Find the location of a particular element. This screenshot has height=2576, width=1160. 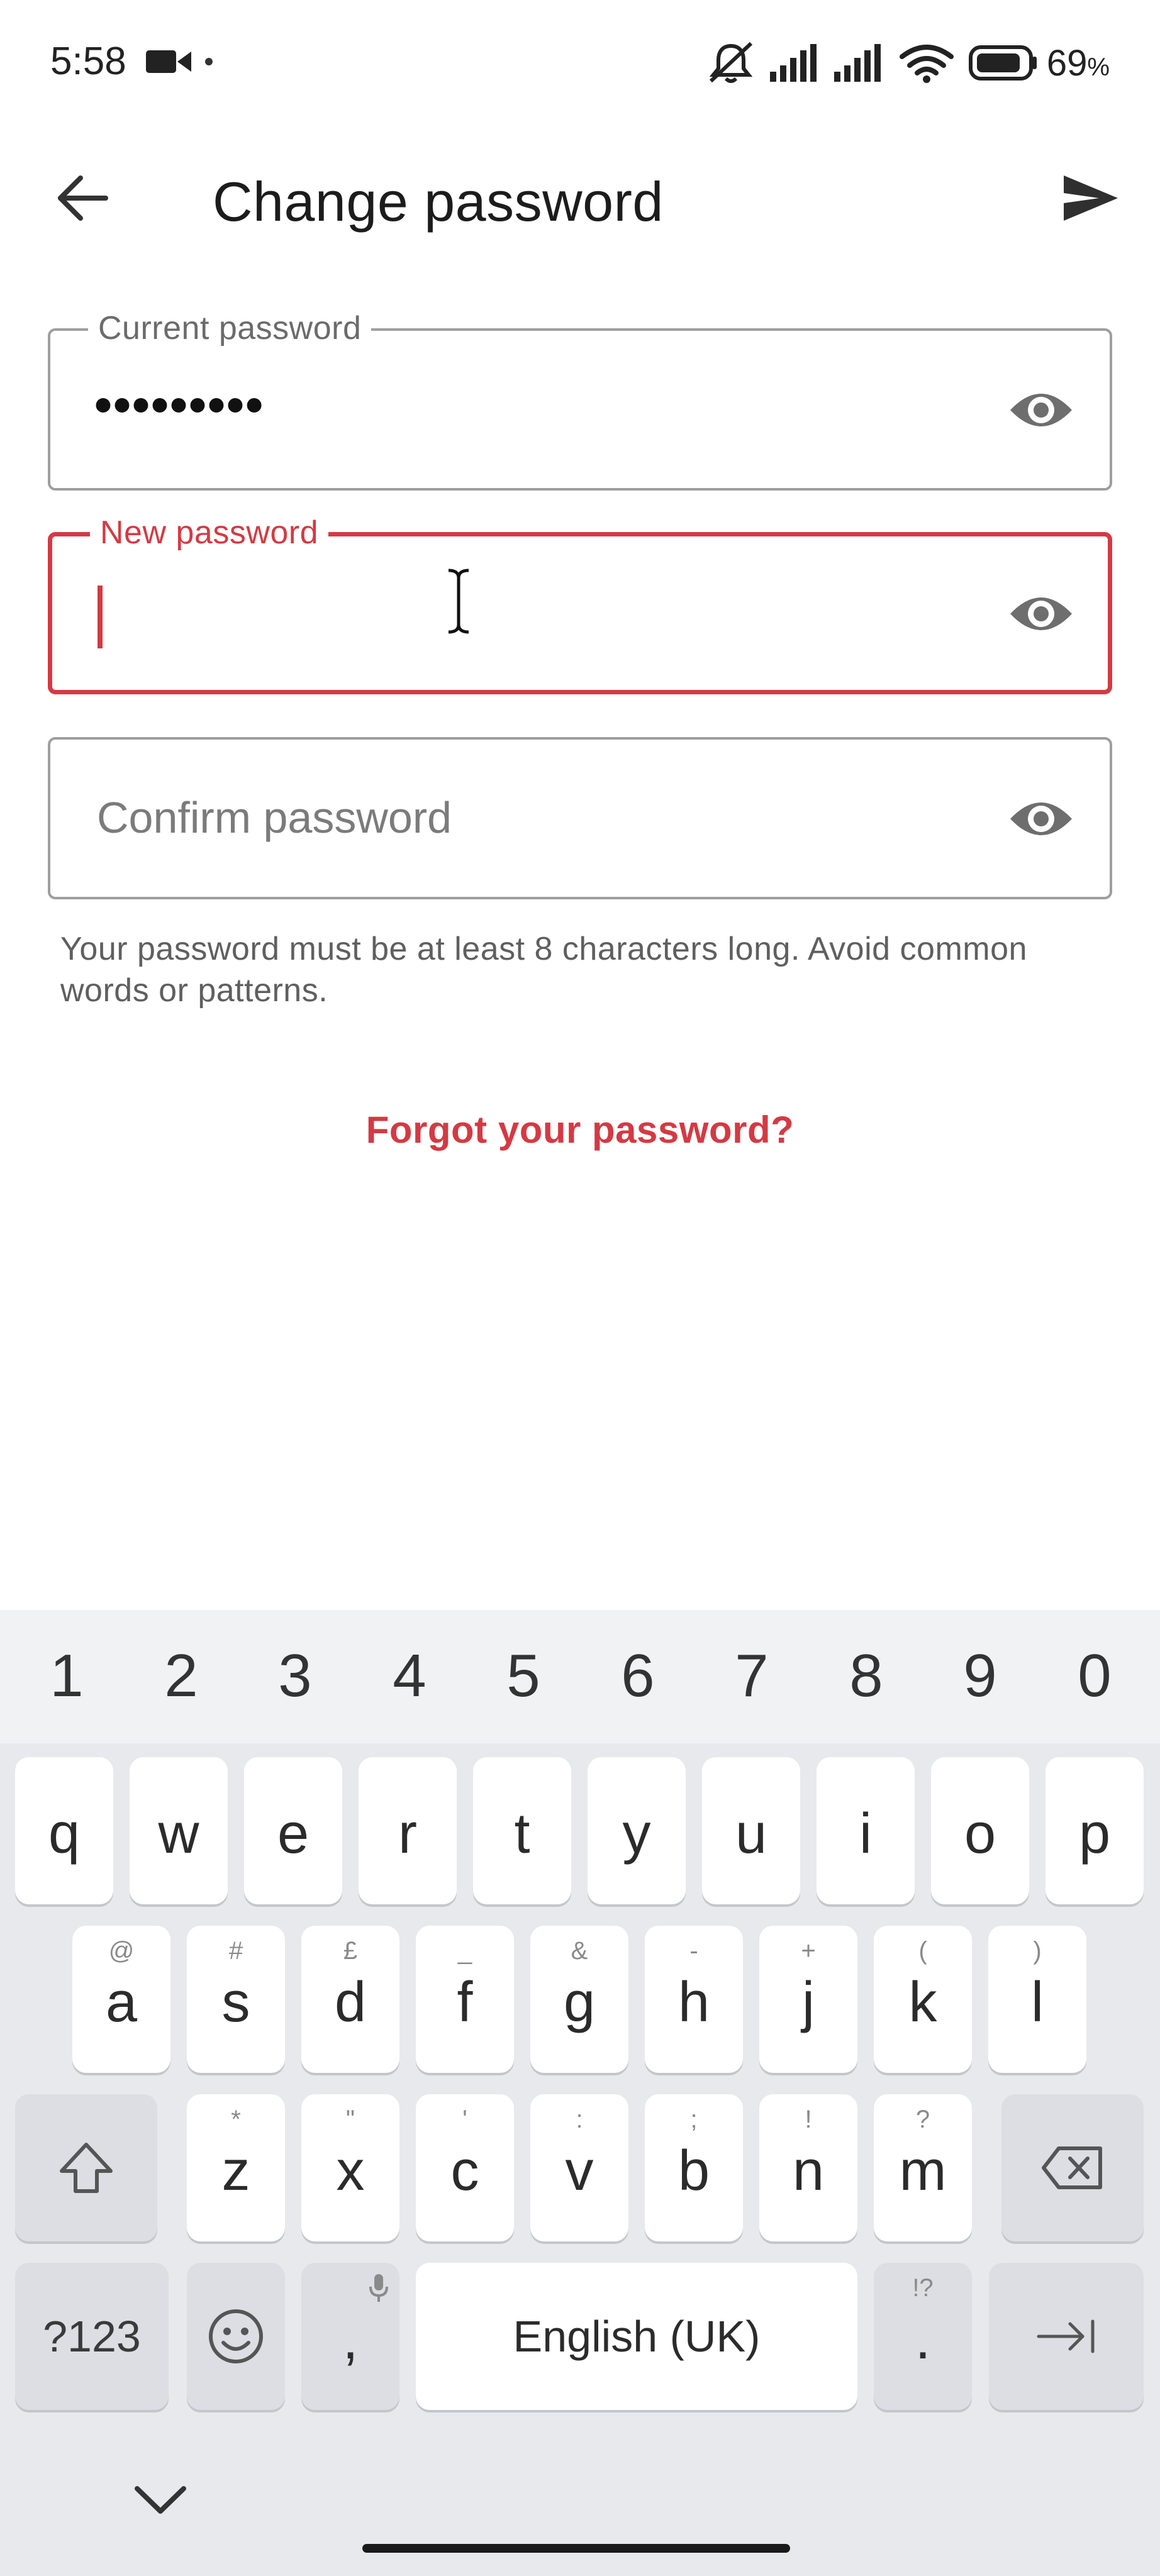

send-icon is located at coordinates (1091, 198).